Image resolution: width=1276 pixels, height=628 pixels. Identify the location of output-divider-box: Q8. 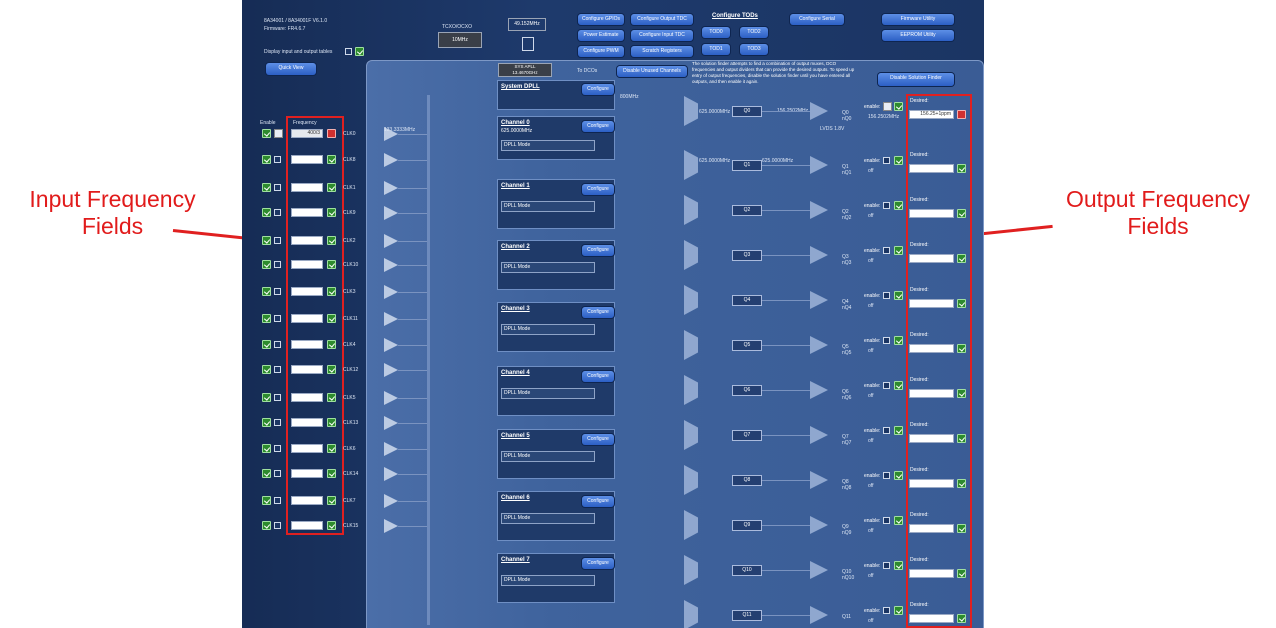
(747, 480).